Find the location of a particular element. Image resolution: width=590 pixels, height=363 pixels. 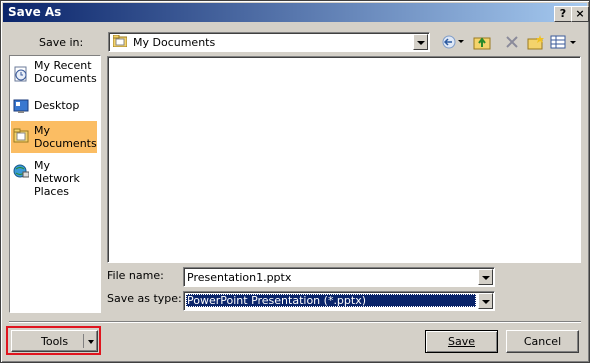

save-type-dropdown: PowerPoint Presentation (*.pptx) is located at coordinates (339, 301).